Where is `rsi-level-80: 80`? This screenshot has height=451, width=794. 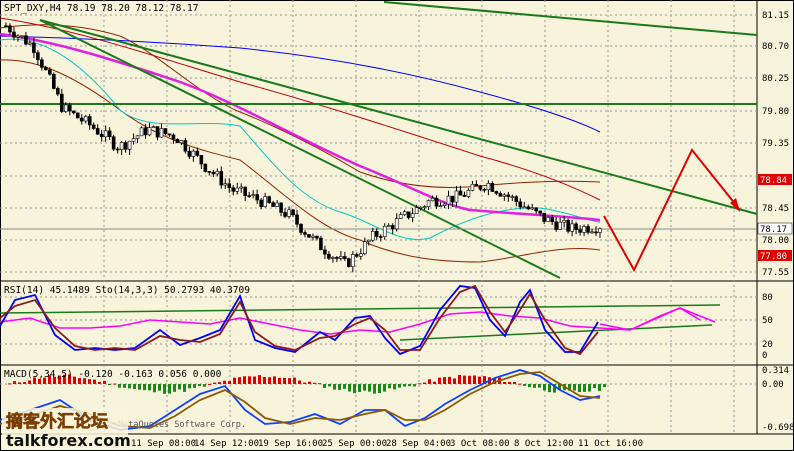 rsi-level-80: 80 is located at coordinates (767, 298).